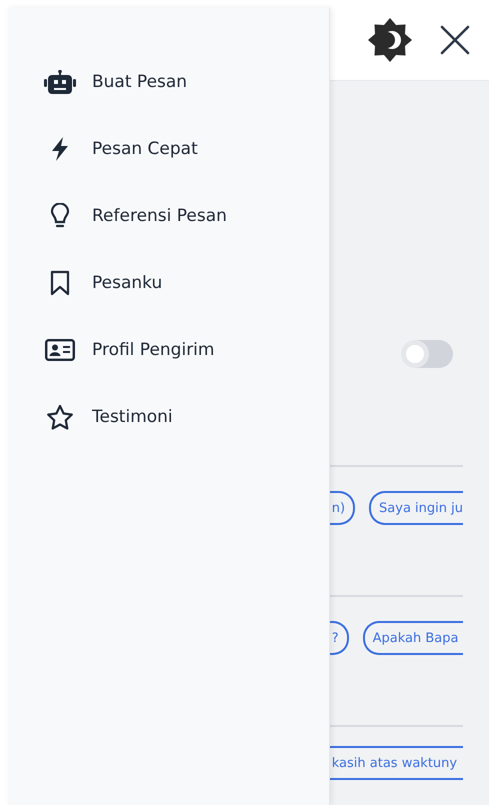  I want to click on suggestion-chip: Apakah Bapa, so click(412, 638).